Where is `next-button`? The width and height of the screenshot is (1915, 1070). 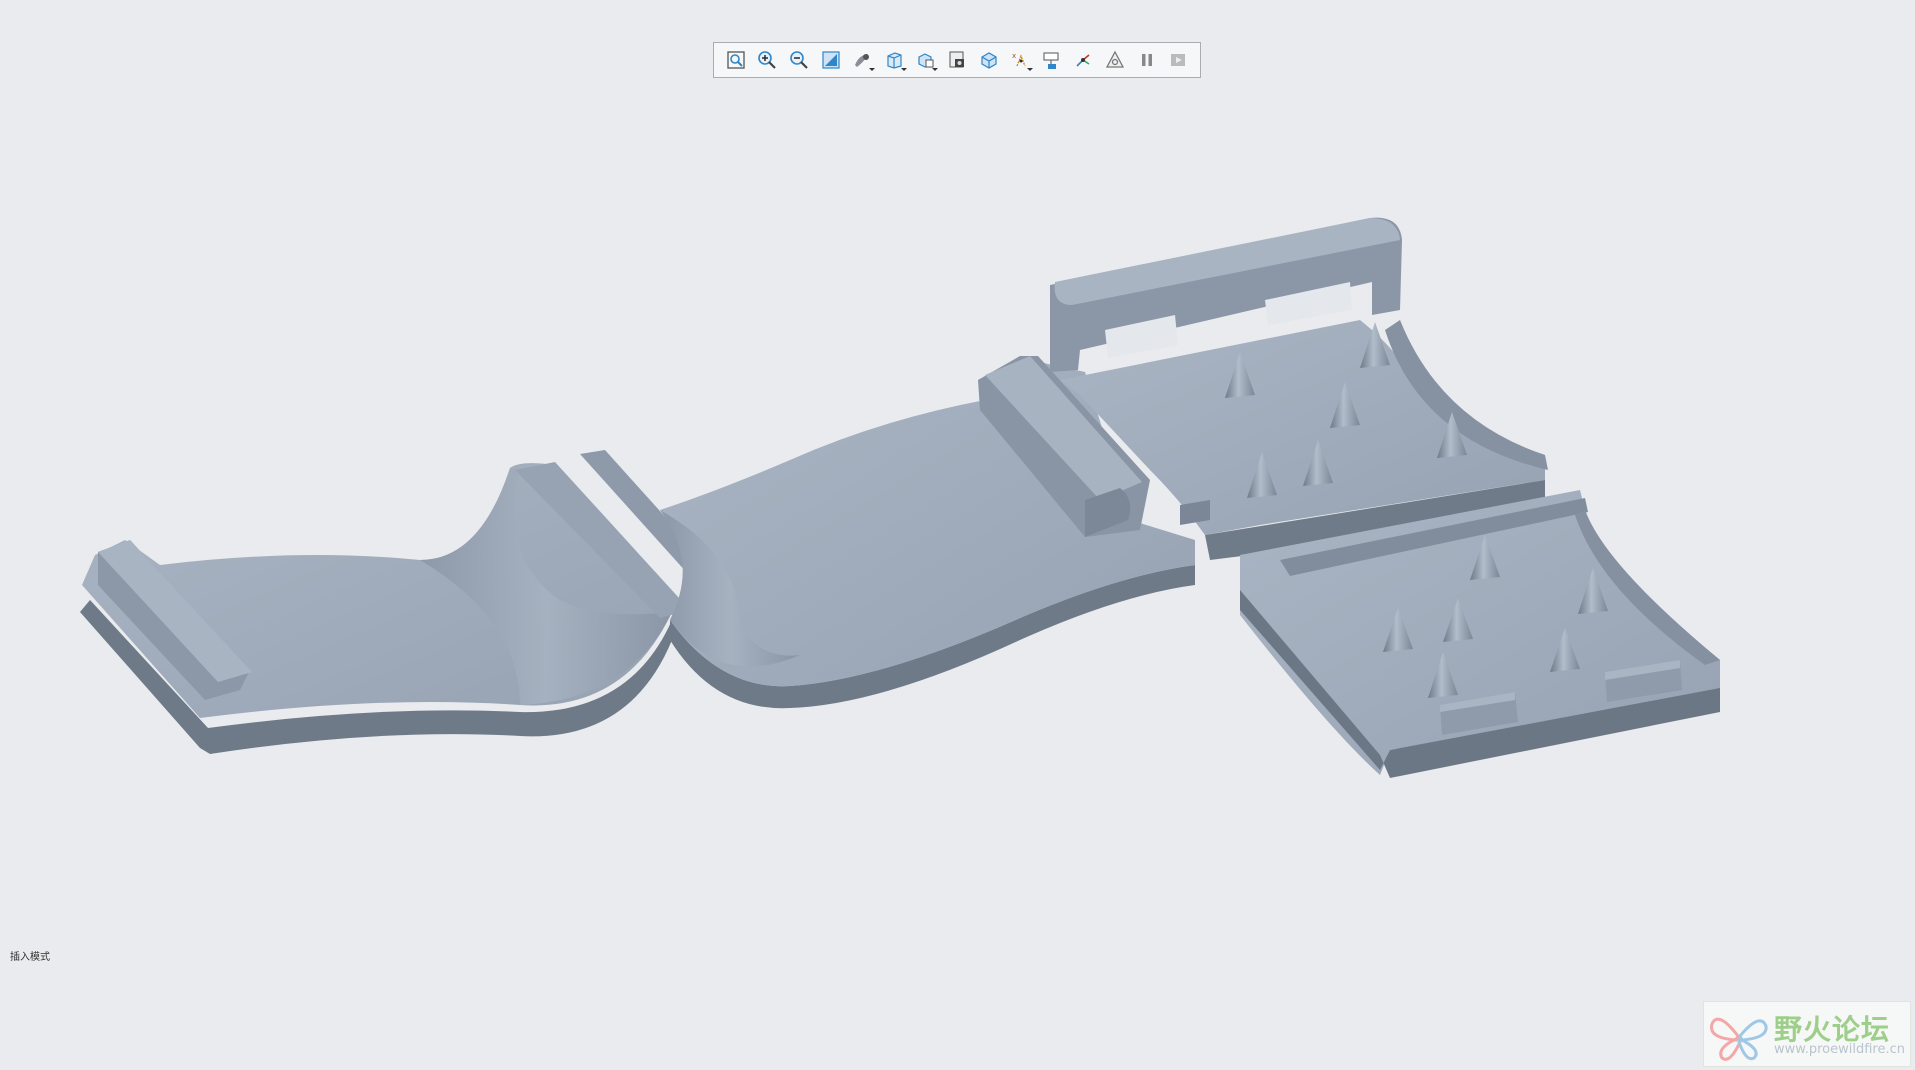
next-button is located at coordinates (1178, 60).